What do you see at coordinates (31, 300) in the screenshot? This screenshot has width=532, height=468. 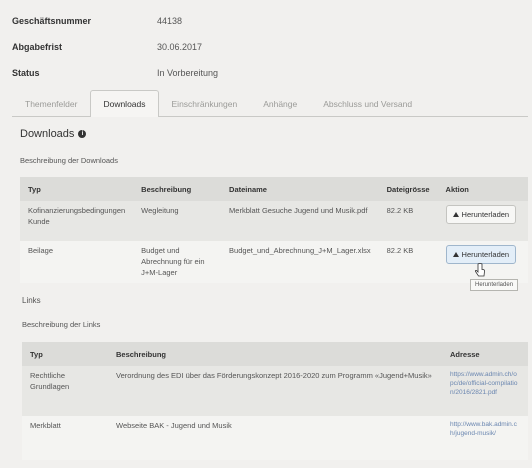 I see `links-title: Links` at bounding box center [31, 300].